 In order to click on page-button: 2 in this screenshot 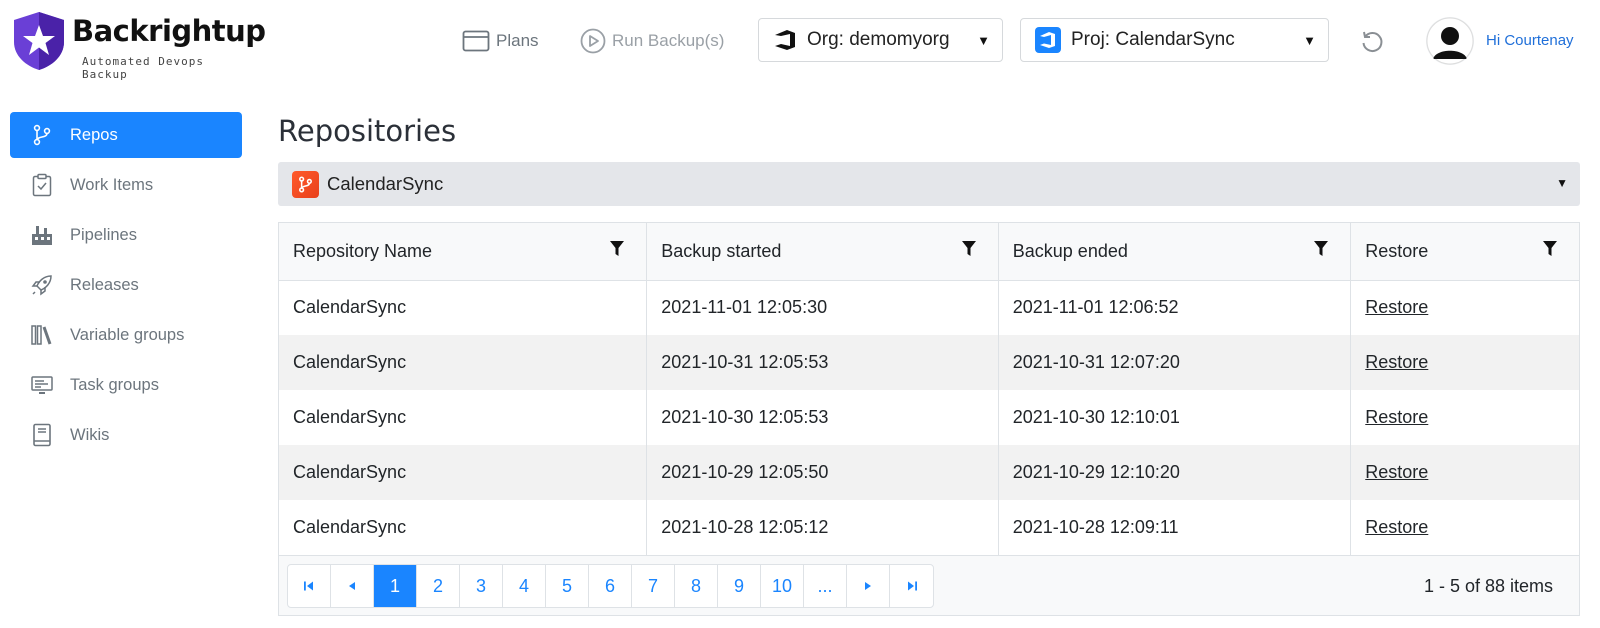, I will do `click(438, 586)`.